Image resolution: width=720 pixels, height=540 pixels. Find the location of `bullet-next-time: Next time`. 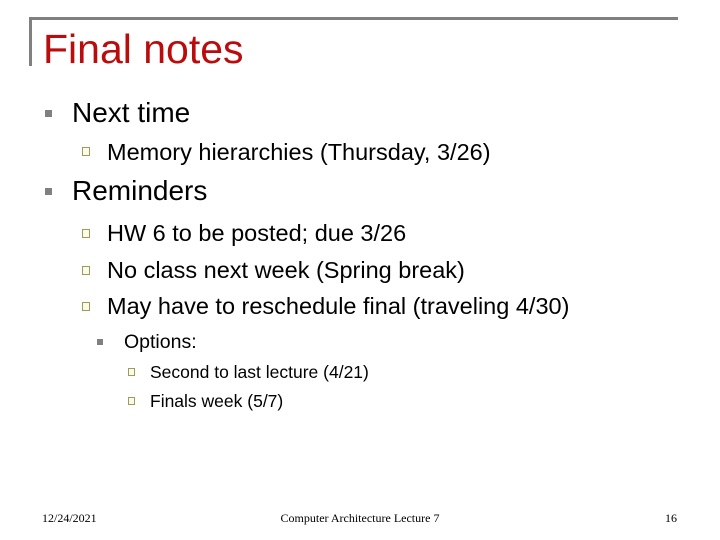

bullet-next-time: Next time is located at coordinates (131, 112).